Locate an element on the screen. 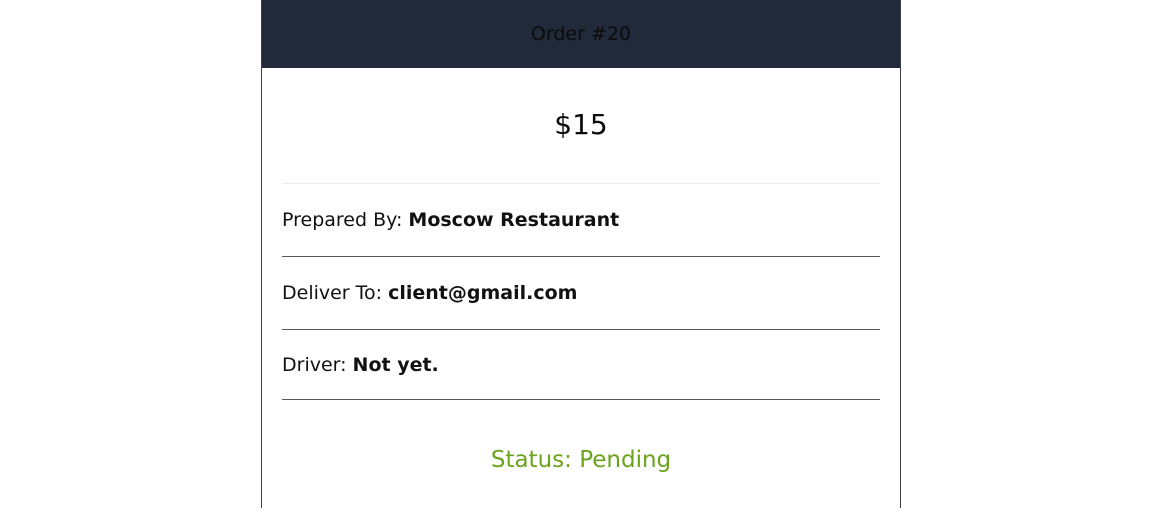  order-price: $15 is located at coordinates (581, 124).